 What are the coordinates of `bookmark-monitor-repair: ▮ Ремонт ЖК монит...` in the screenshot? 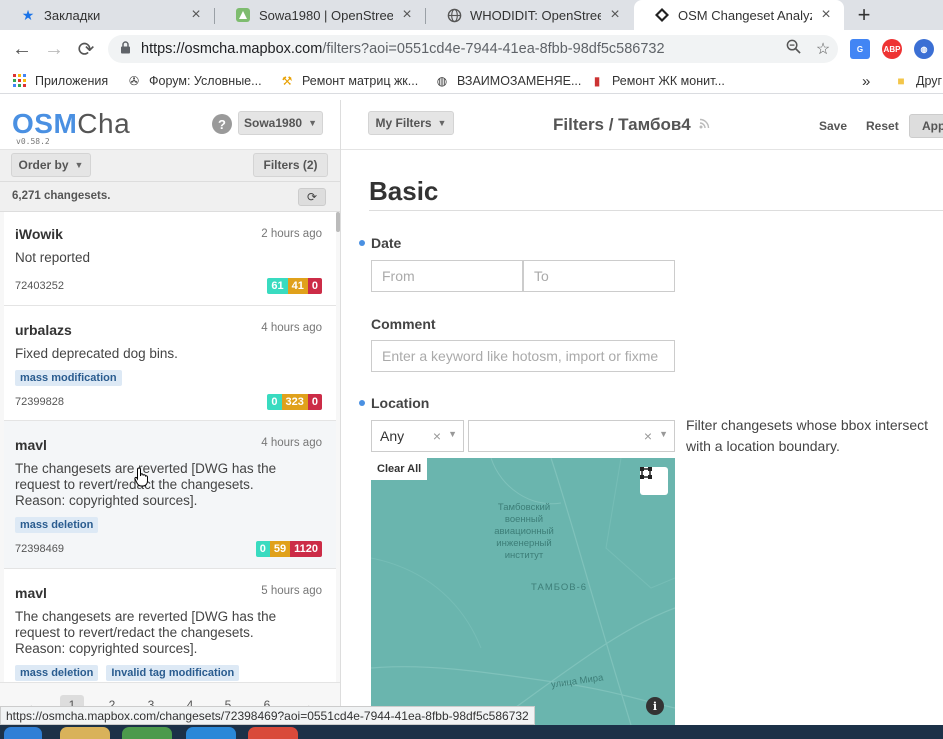 It's located at (657, 81).